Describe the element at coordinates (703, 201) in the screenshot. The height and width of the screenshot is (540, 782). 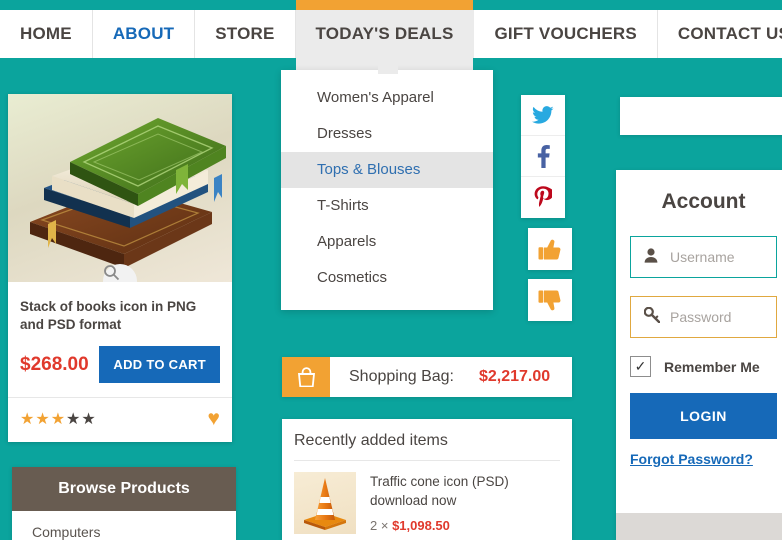
I see `account-panel-title: Account` at that location.